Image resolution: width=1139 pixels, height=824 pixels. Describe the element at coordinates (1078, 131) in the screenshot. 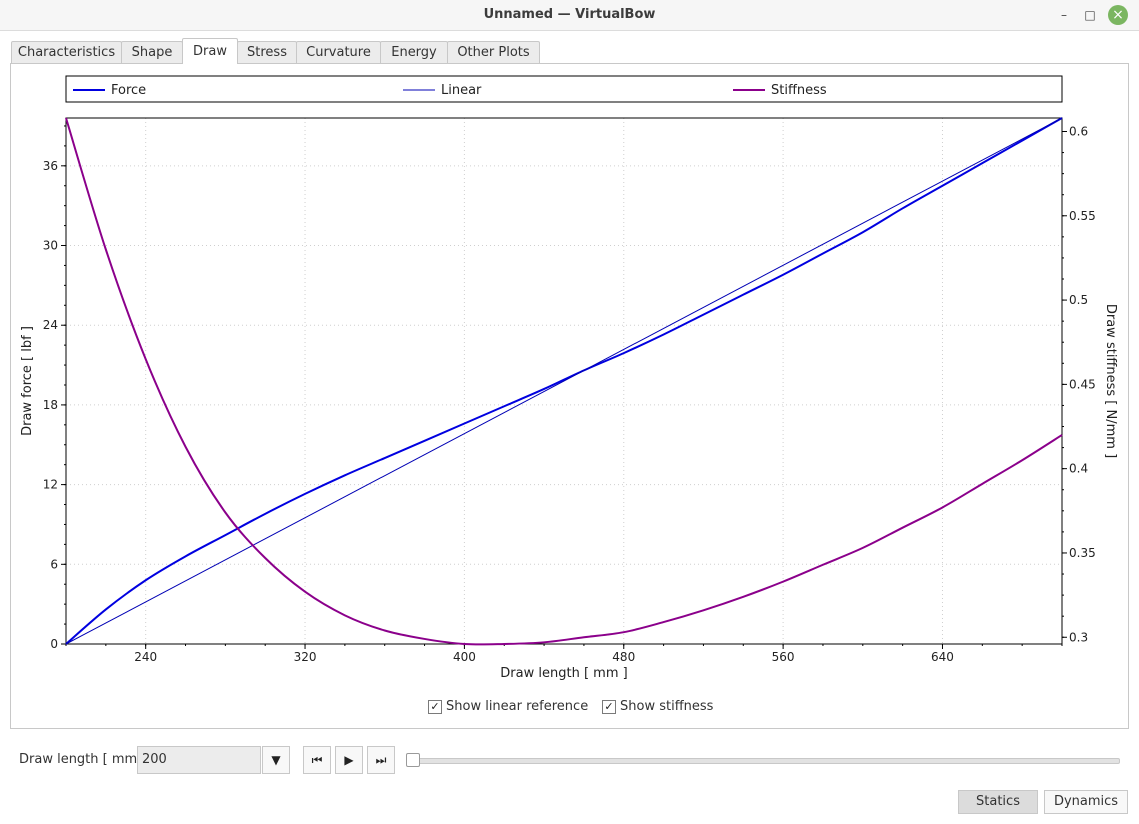

I see `y2-tick-label: 0.6` at that location.